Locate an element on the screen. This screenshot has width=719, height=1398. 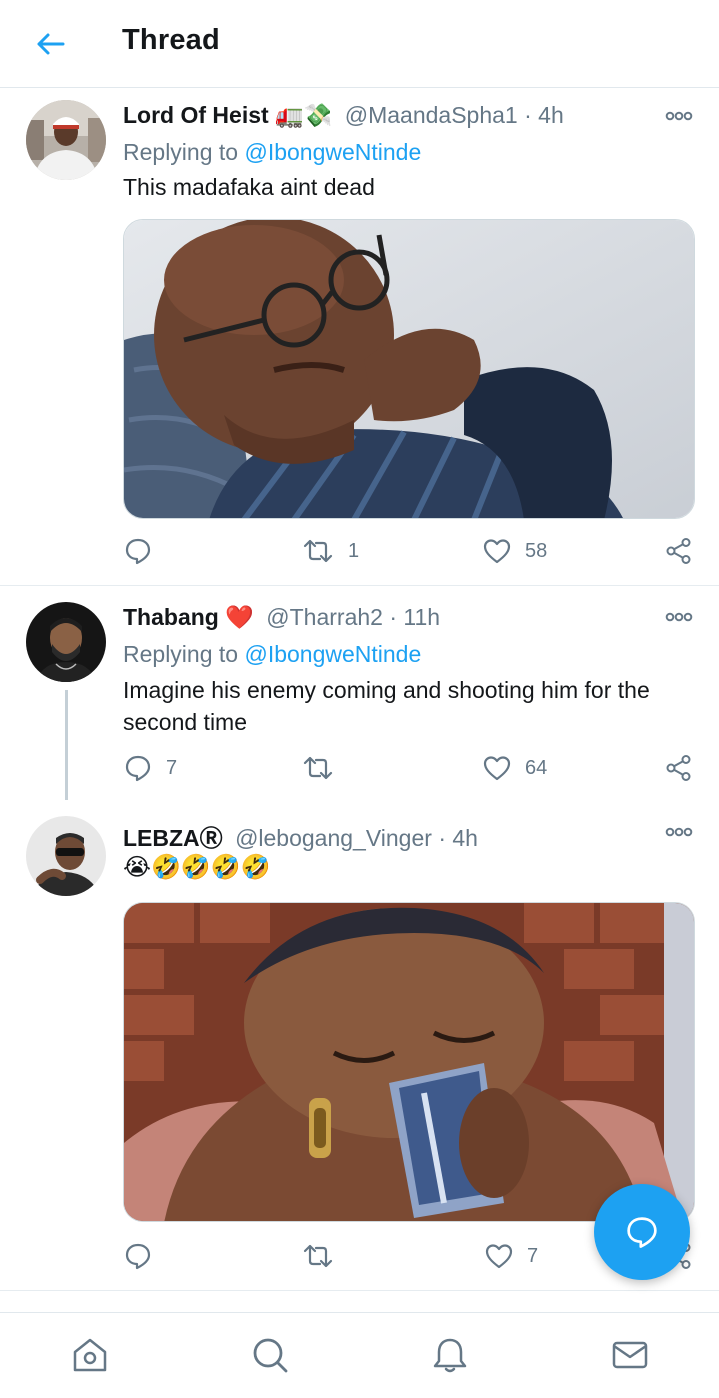
like-button: 58 is located at coordinates (515, 551).